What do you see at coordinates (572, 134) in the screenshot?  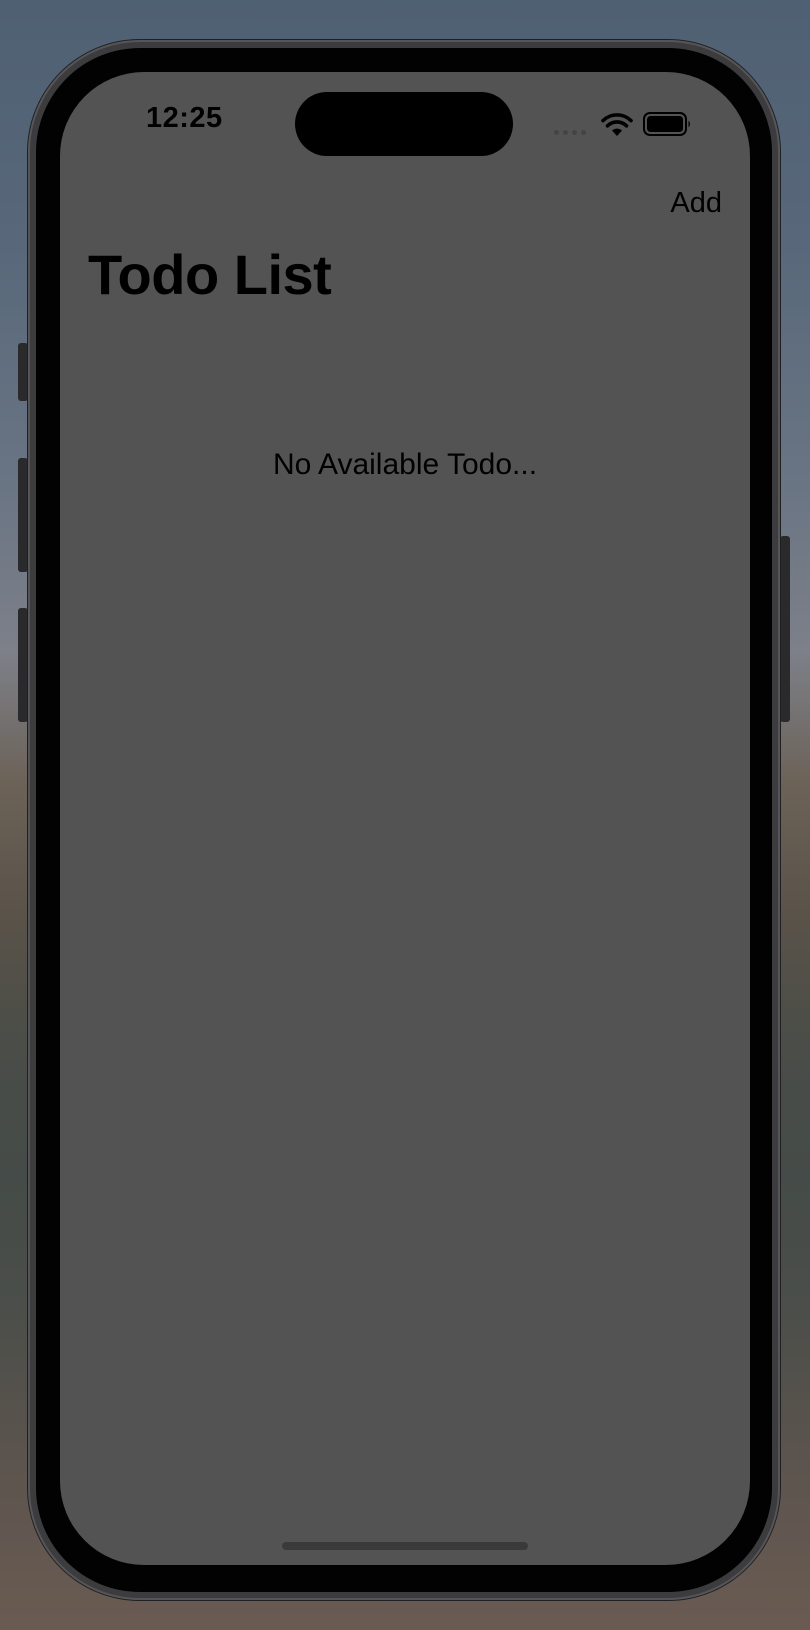 I see `signal-dots-icon` at bounding box center [572, 134].